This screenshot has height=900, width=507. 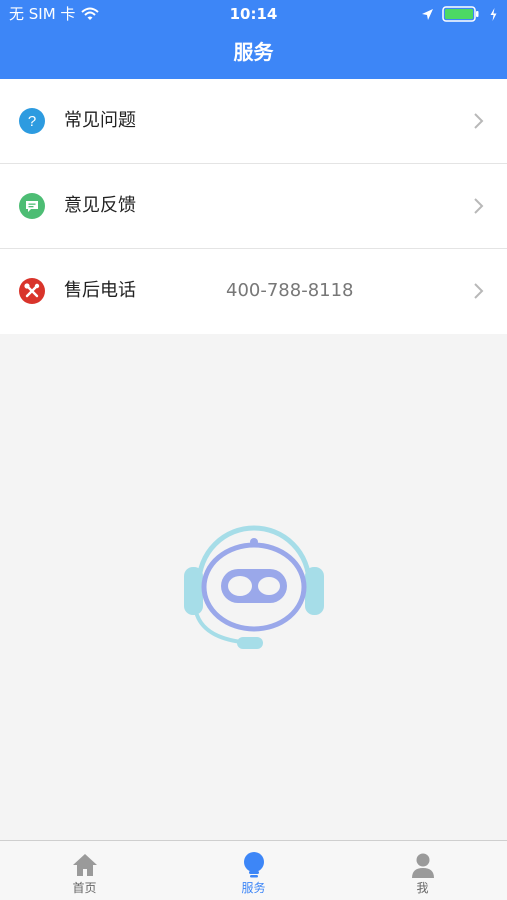 I want to click on menu-item-after-sales-phone: 售后电话 400-788-8118, so click(x=253, y=291).